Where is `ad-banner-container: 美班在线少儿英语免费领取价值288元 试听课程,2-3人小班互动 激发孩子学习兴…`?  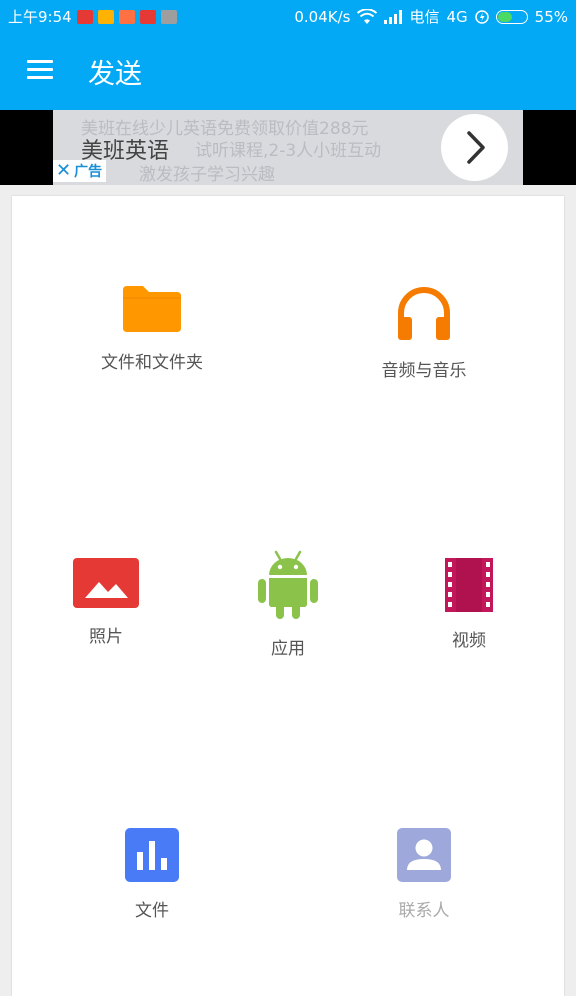
ad-banner-container: 美班在线少儿英语免费领取价值288元 试听课程,2-3人小班互动 激发孩子学习兴… is located at coordinates (288, 147).